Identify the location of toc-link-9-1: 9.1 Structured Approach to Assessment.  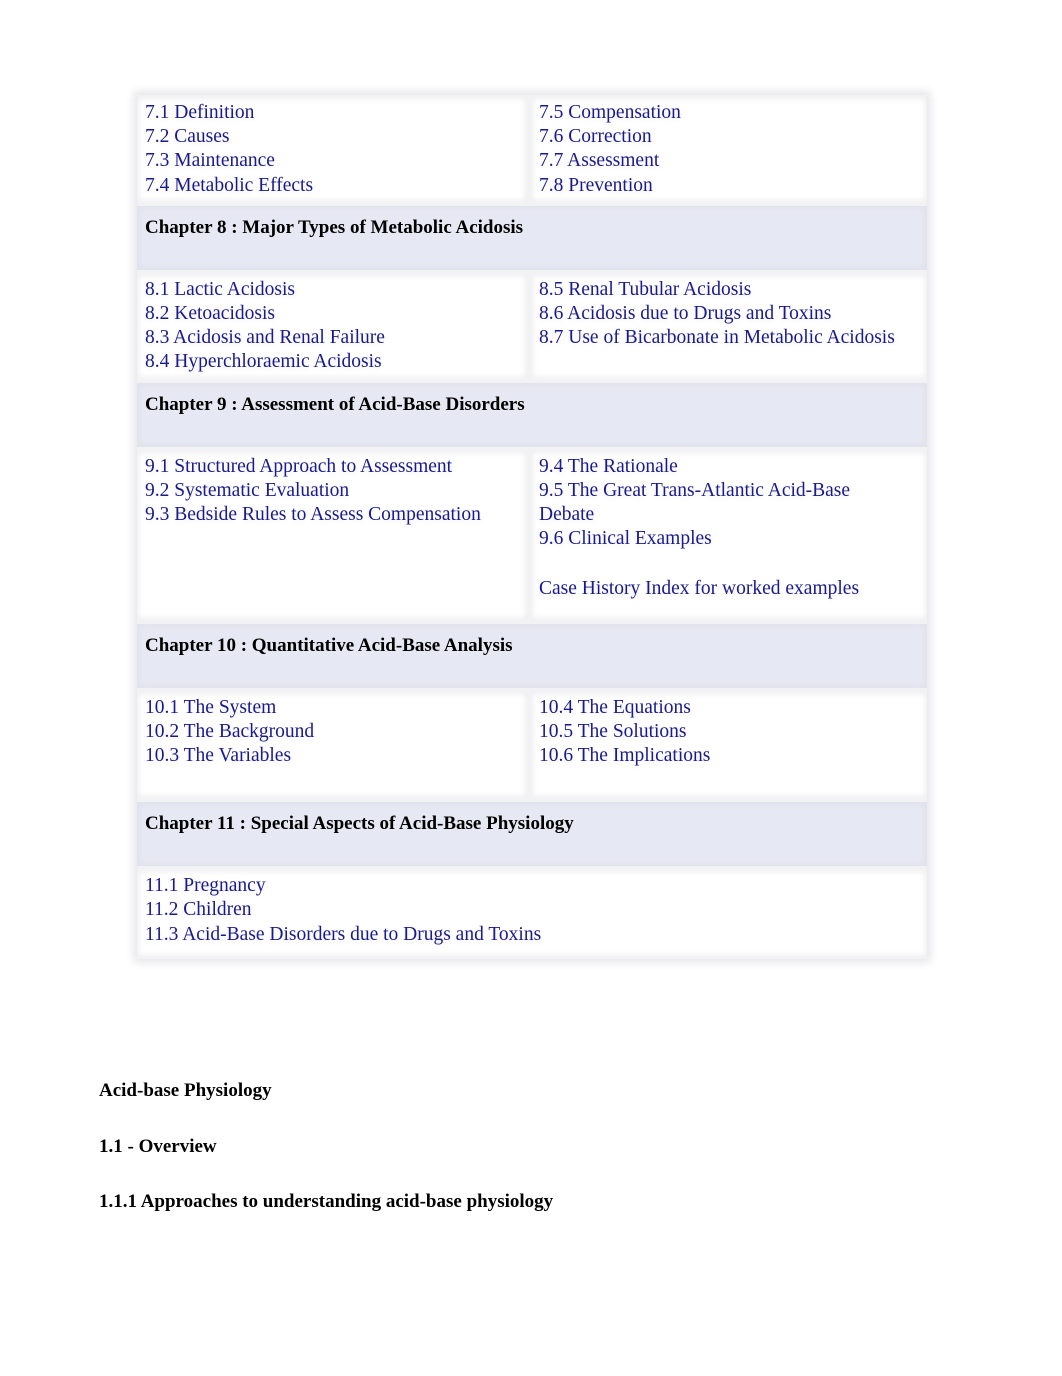
(332, 467).